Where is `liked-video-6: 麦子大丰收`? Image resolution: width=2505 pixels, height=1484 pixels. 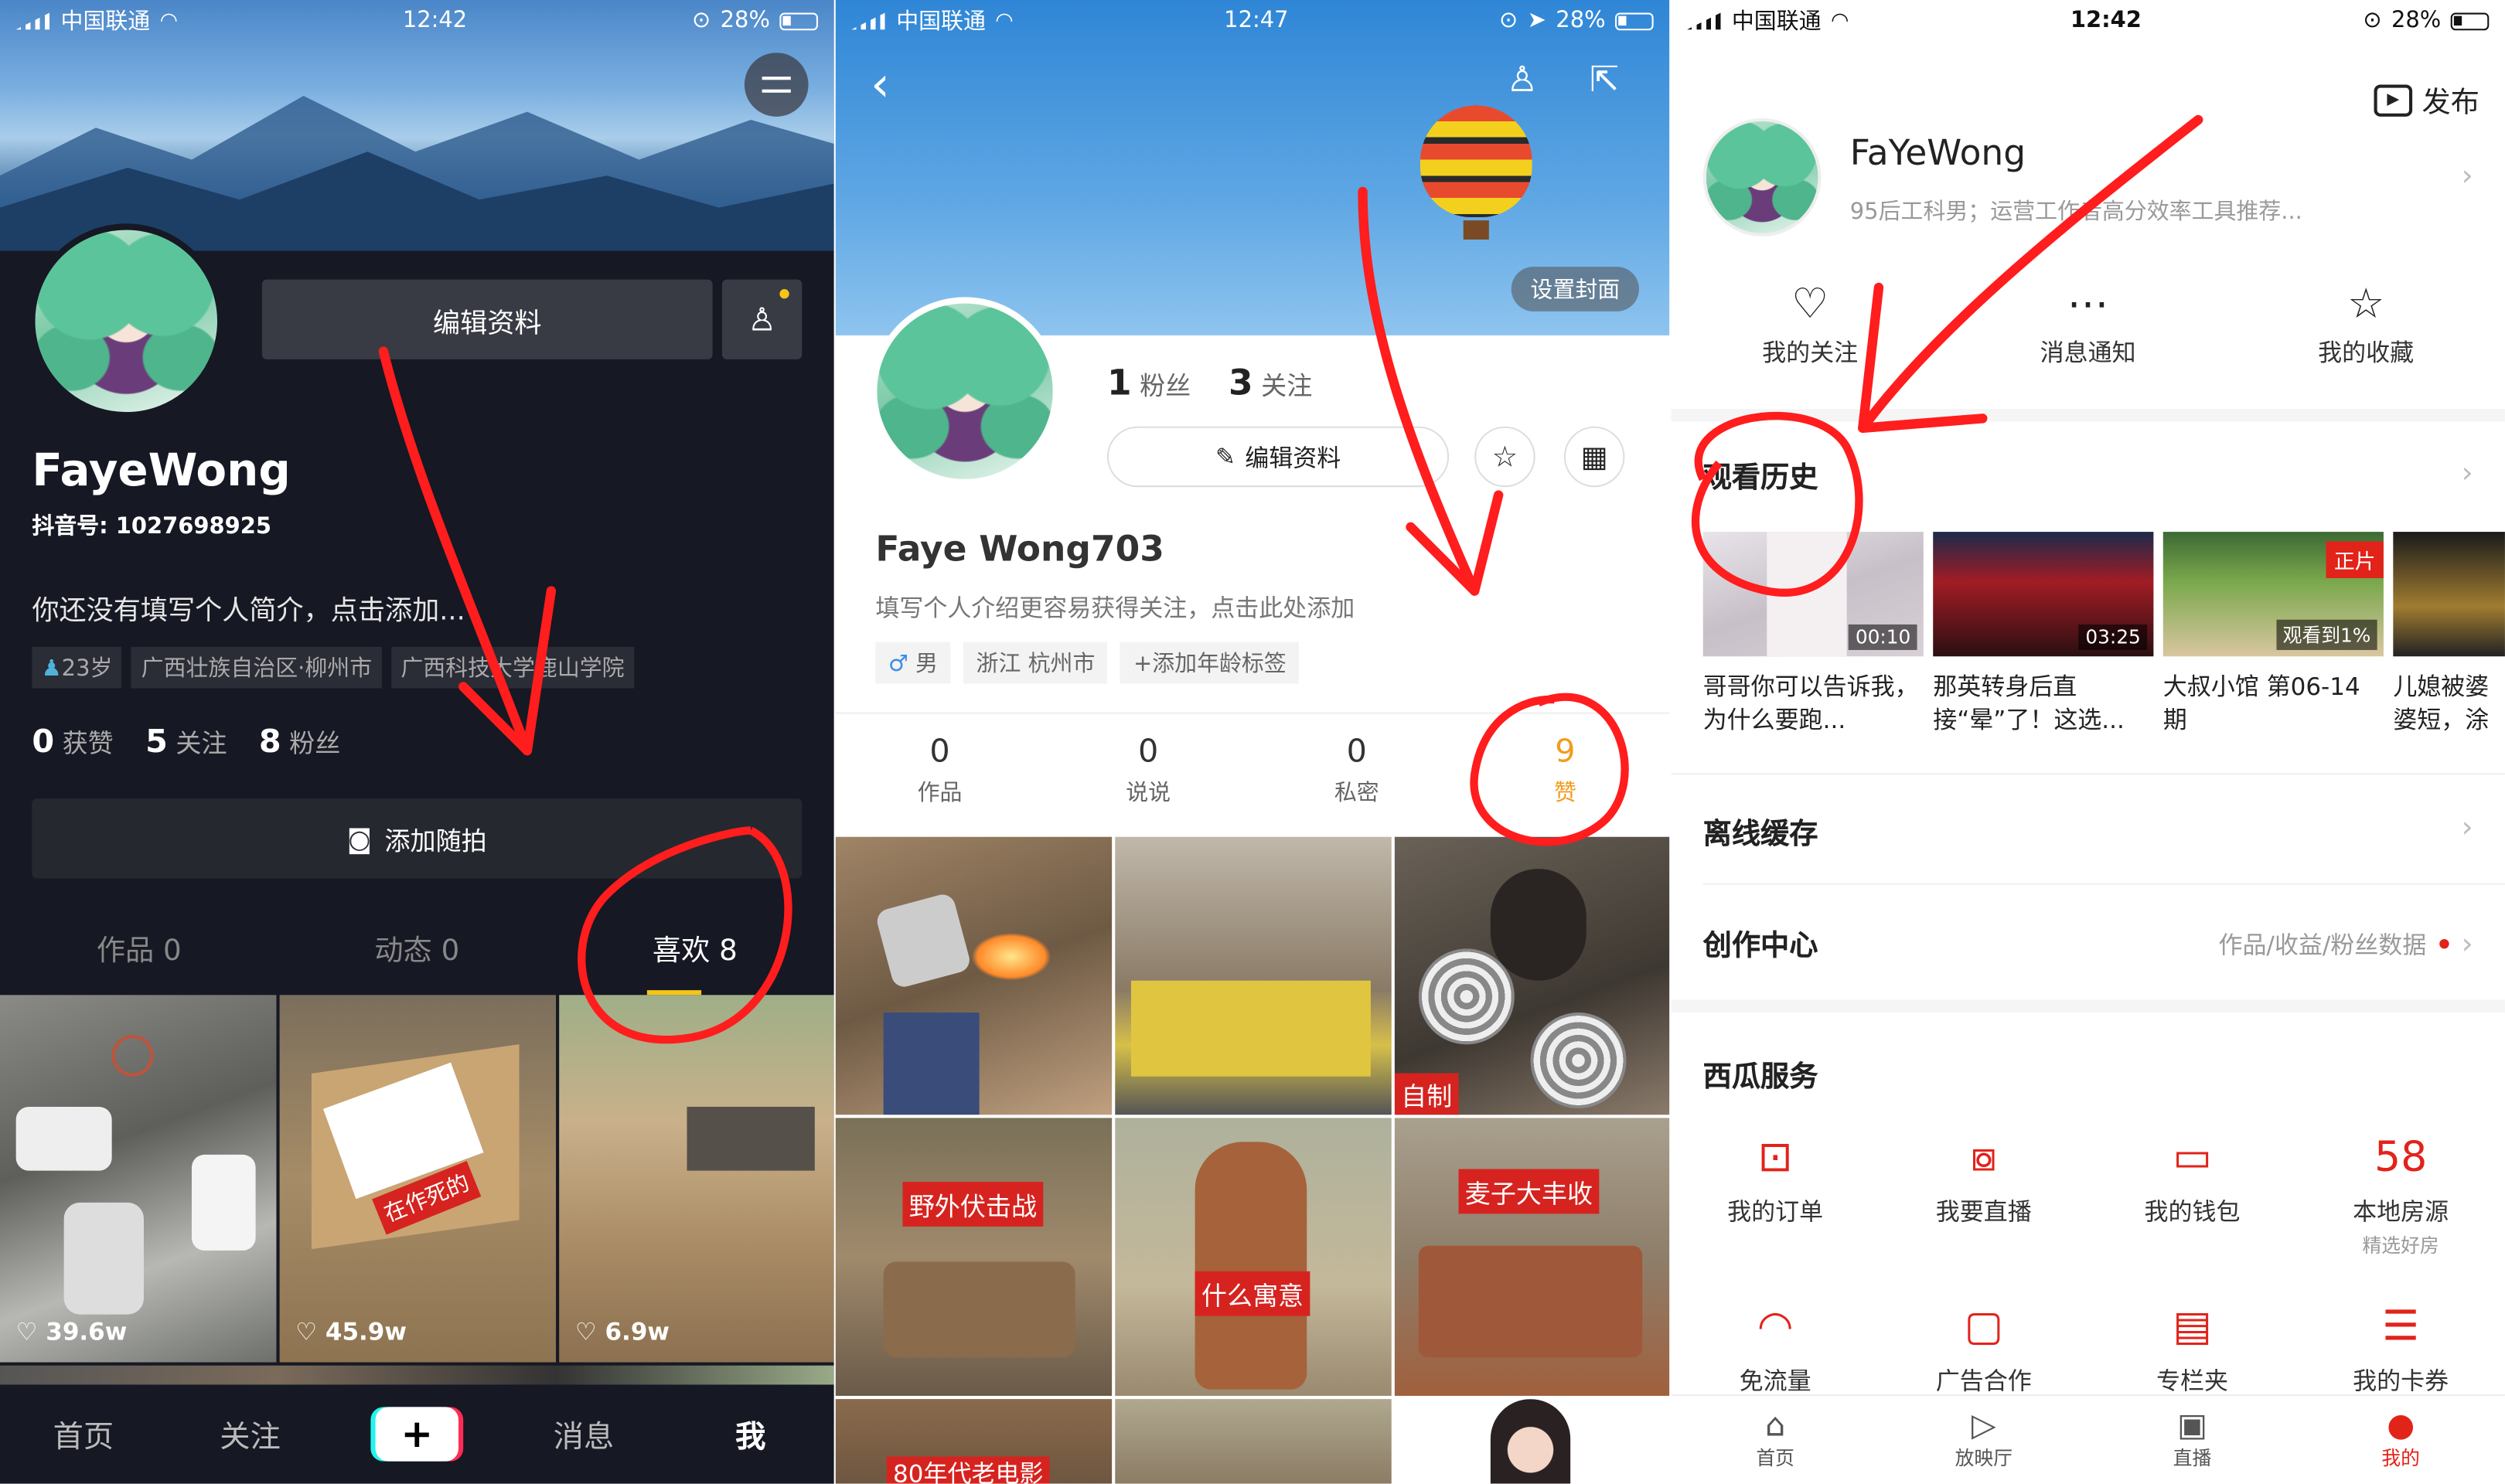 liked-video-6: 麦子大丰收 is located at coordinates (1532, 1257).